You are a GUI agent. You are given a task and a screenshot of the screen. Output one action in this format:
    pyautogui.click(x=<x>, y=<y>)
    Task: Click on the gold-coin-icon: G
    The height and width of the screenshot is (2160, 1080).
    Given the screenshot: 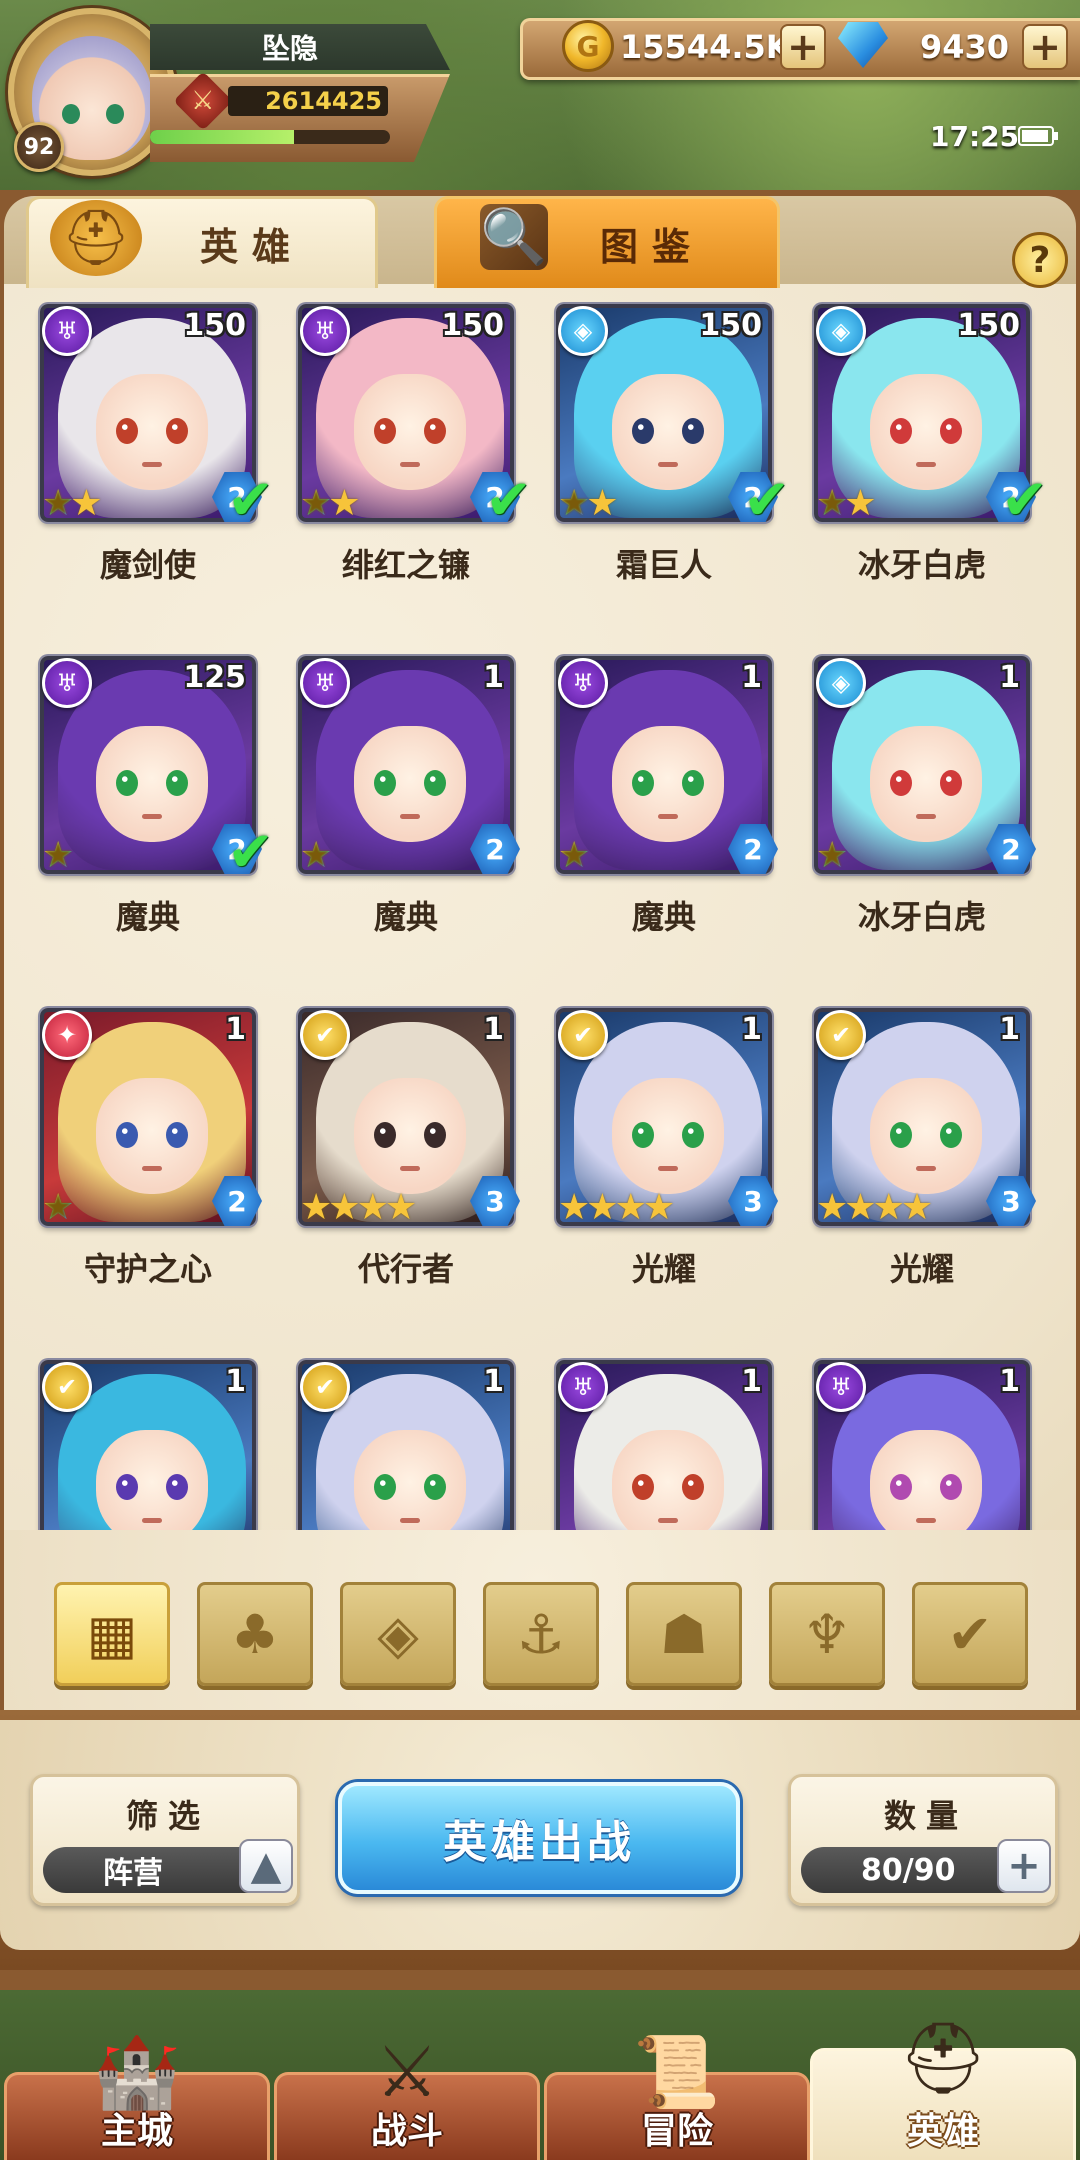 What is the action you would take?
    pyautogui.click(x=588, y=46)
    